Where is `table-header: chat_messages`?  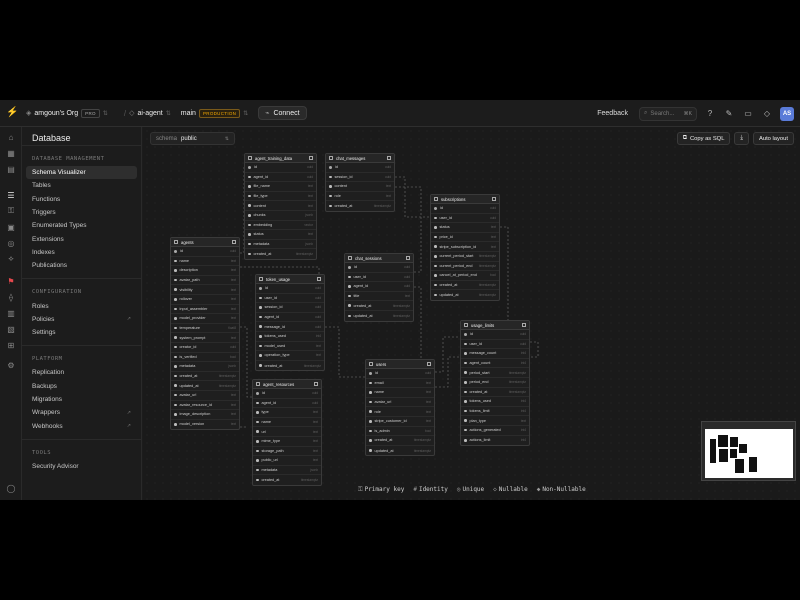
table-header: chat_messages is located at coordinates (360, 158).